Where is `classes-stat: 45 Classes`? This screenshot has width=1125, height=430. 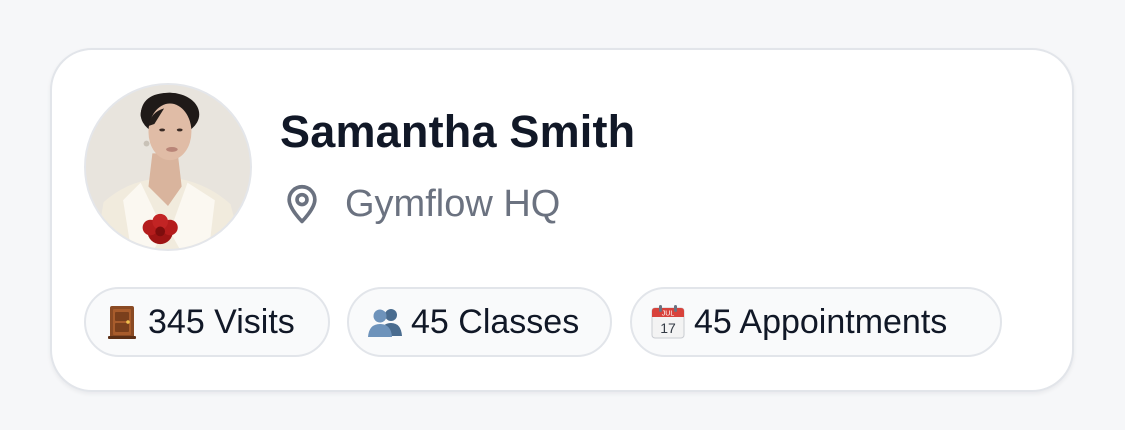 classes-stat: 45 Classes is located at coordinates (479, 322).